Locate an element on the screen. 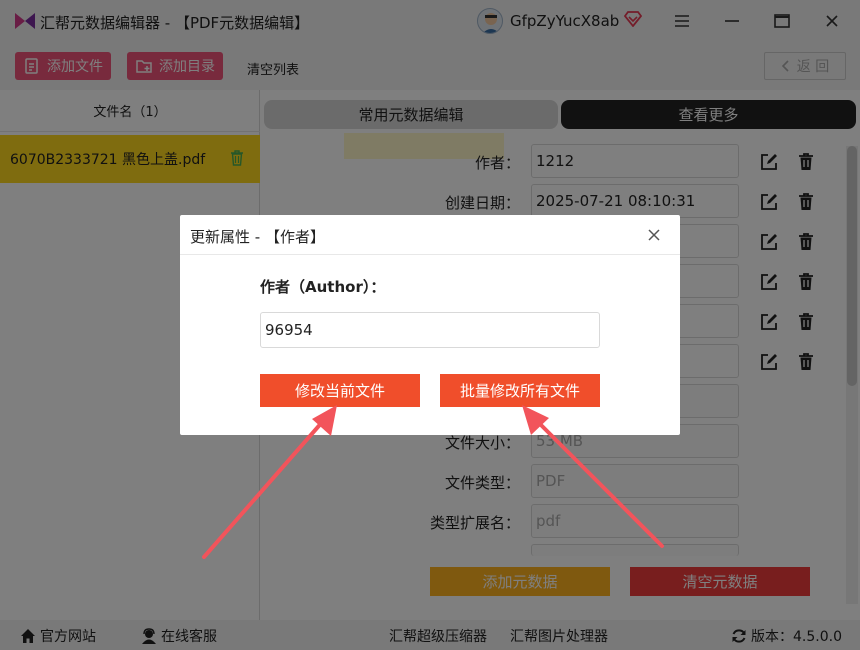 The width and height of the screenshot is (860, 650). modify-current-file-button: 修改当前文件 is located at coordinates (340, 390).